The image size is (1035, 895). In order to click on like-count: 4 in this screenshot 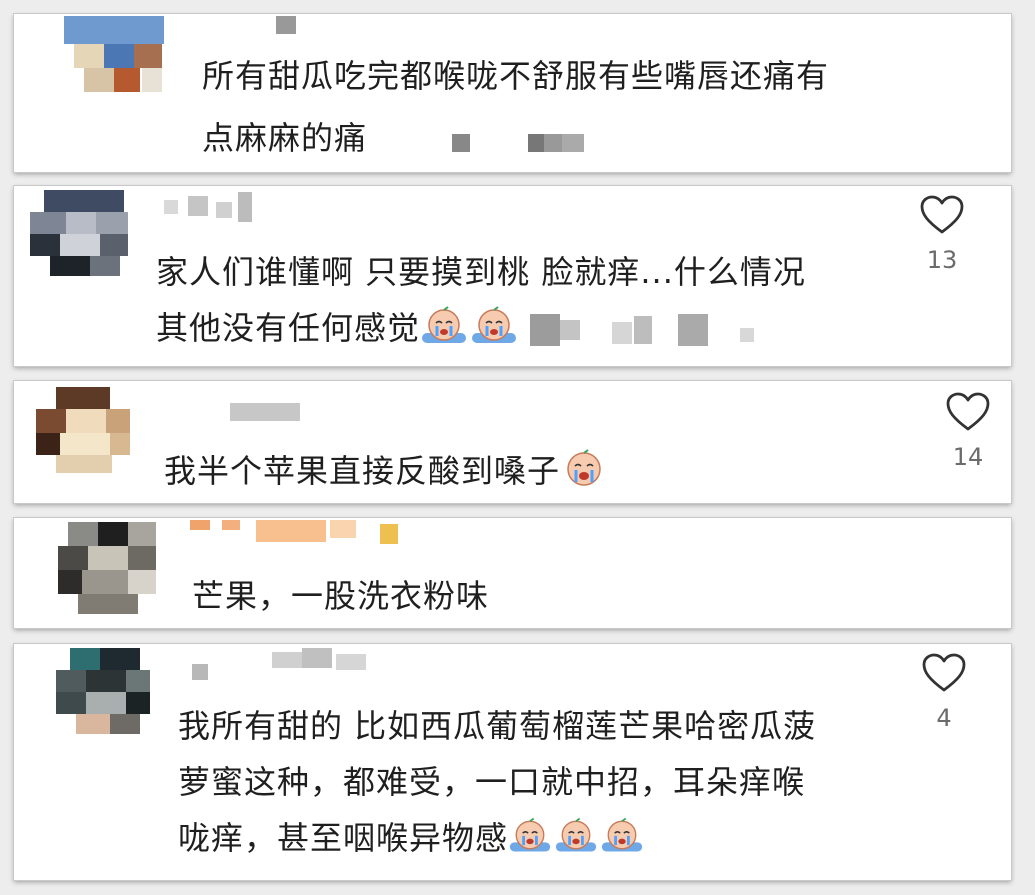, I will do `click(944, 718)`.